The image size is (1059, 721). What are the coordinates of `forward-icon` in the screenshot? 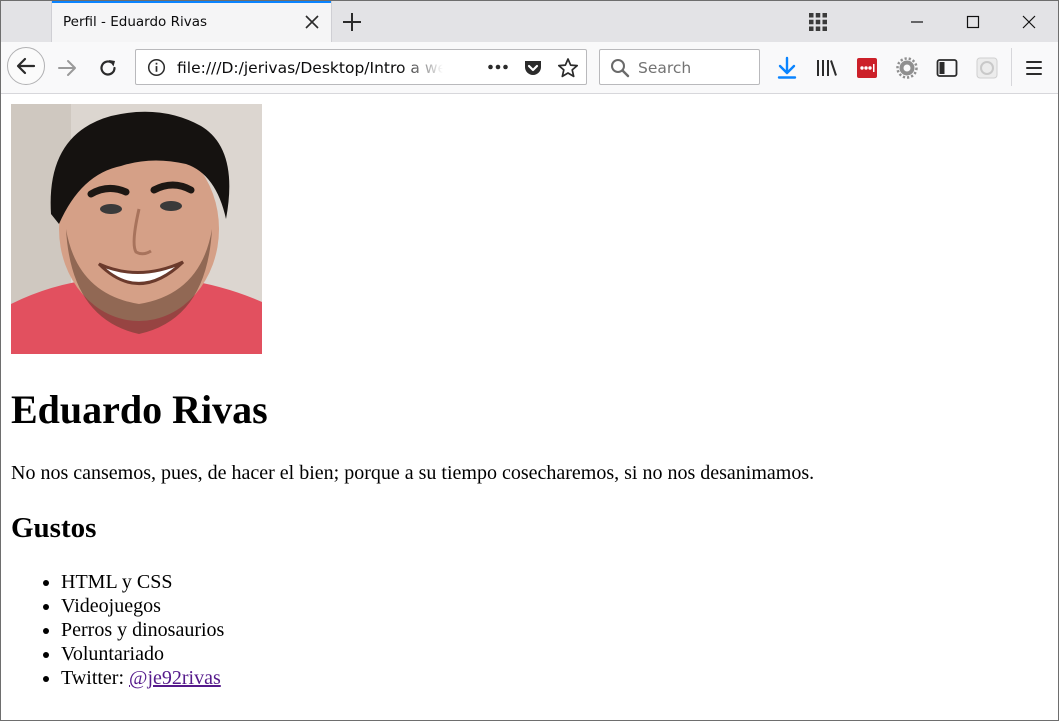 It's located at (67, 68).